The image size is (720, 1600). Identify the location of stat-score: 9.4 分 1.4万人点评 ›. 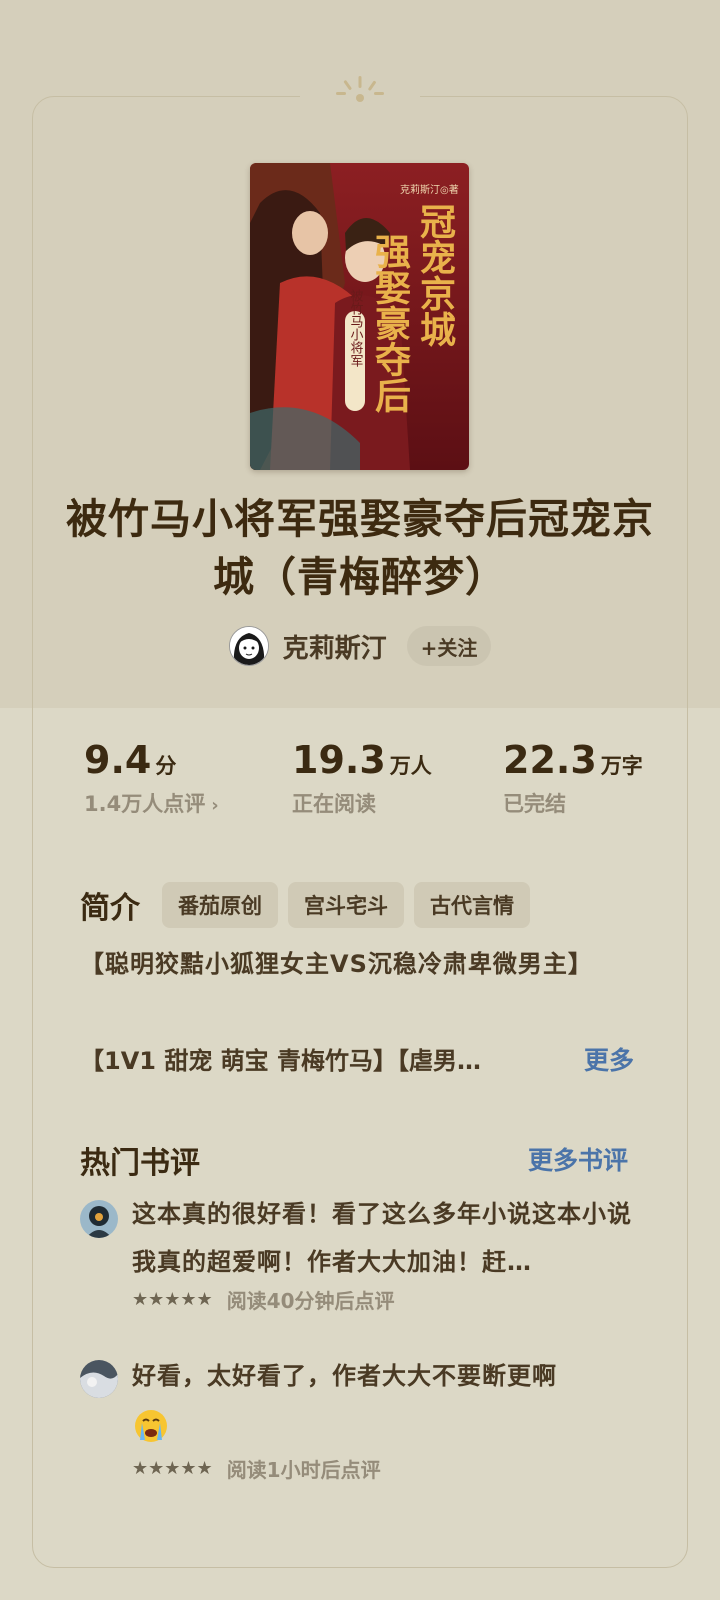
(151, 778).